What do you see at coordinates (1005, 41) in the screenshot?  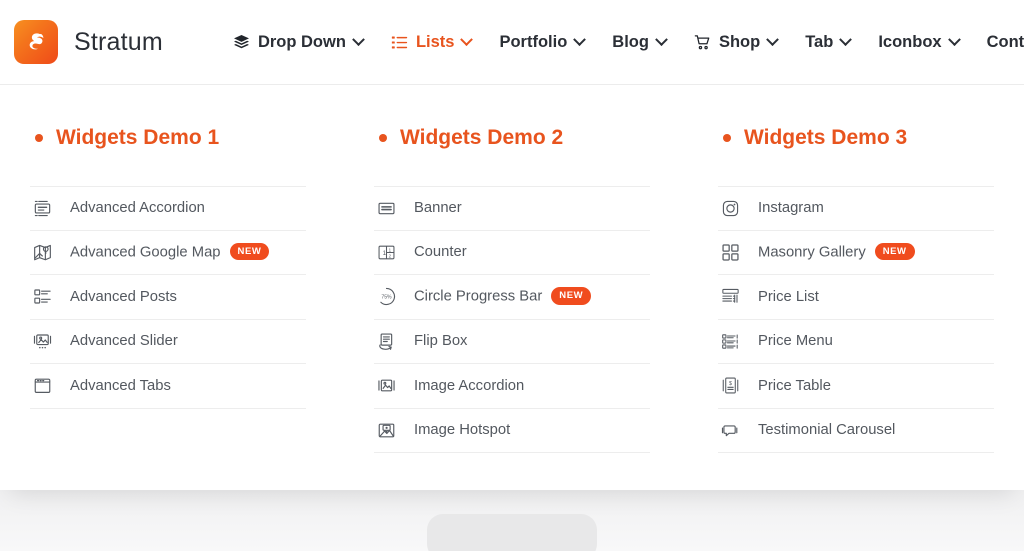 I see `nav-label: Contact` at bounding box center [1005, 41].